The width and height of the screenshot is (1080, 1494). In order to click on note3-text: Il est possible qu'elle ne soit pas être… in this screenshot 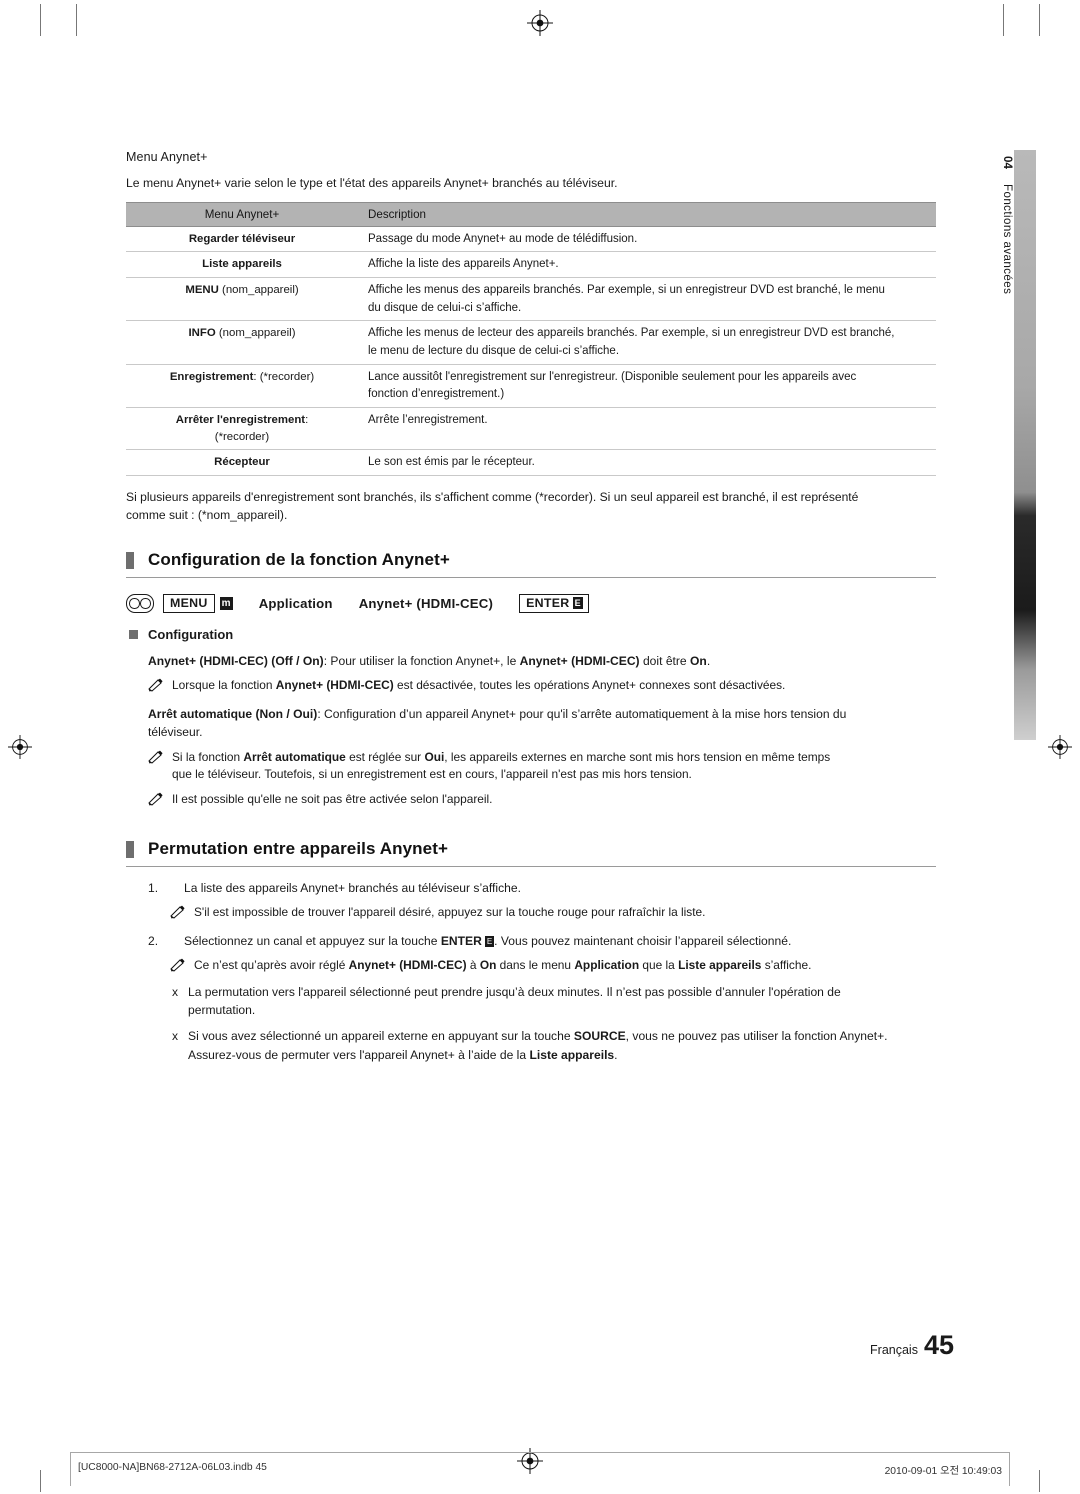, I will do `click(332, 799)`.